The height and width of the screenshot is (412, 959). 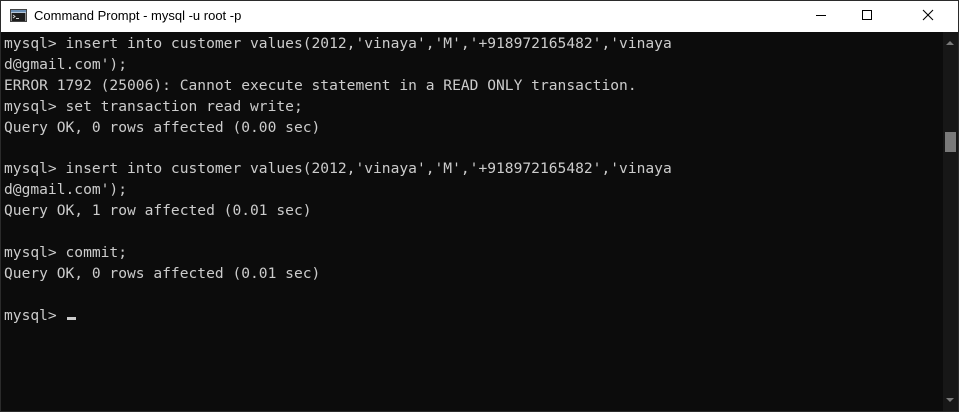 What do you see at coordinates (162, 127) in the screenshot?
I see `console-line: Query OK, 0 rows affected (0.00 sec)` at bounding box center [162, 127].